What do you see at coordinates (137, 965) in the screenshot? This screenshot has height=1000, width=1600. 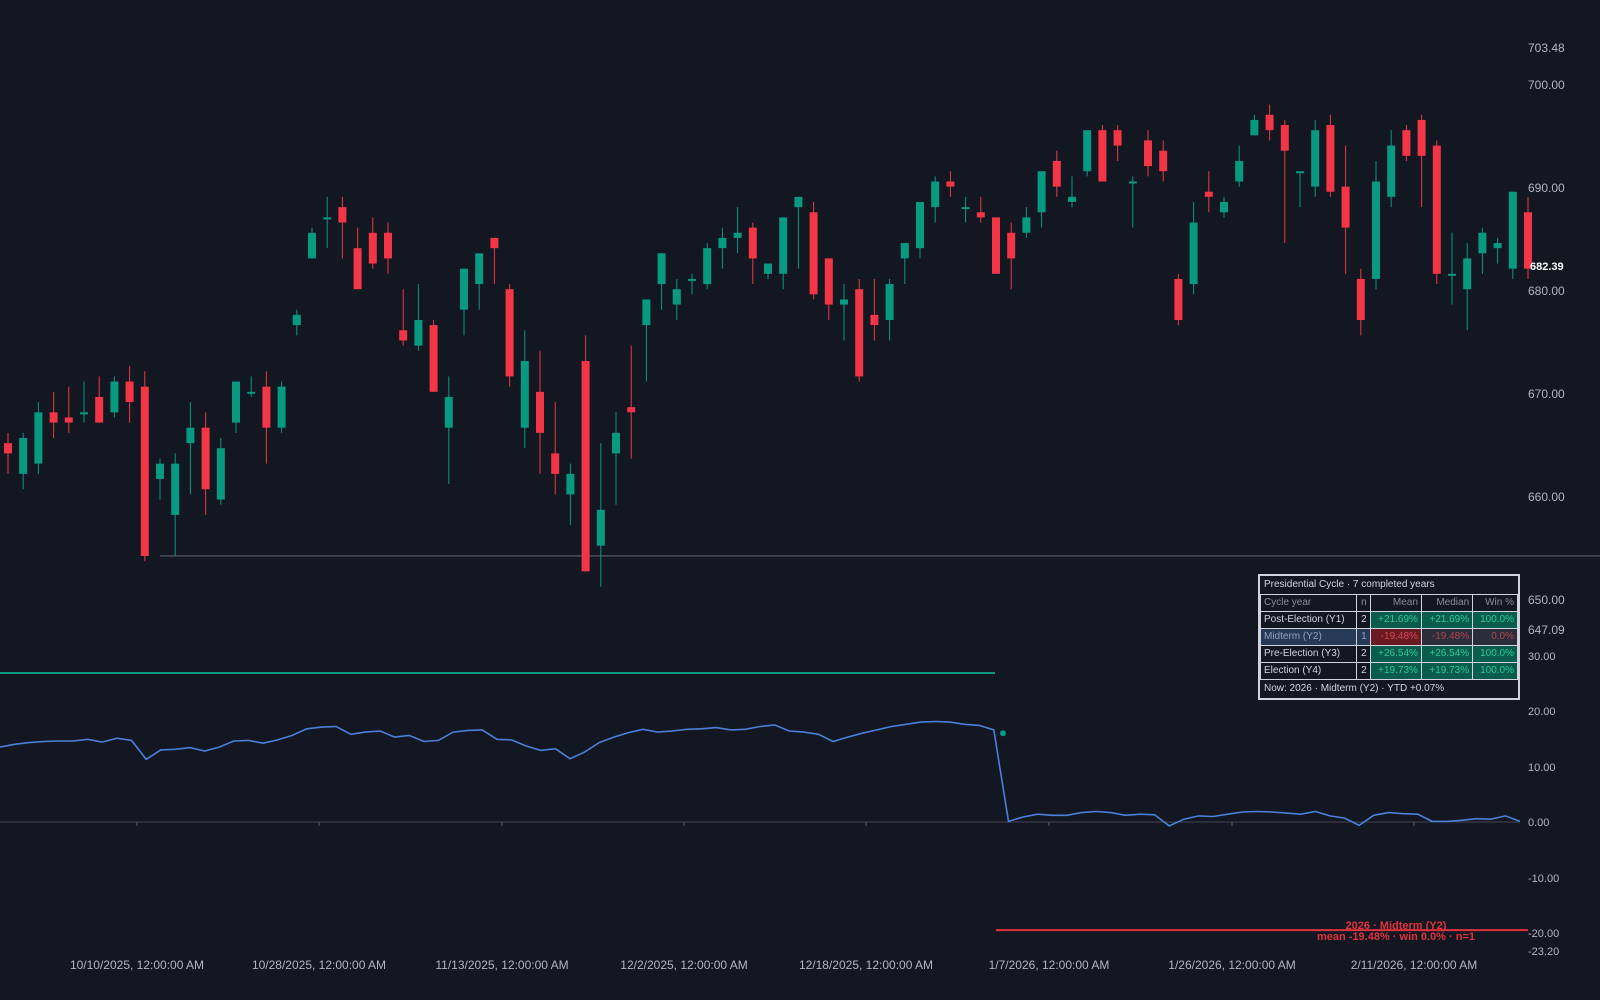 I see `time-axis-label: 10/10/2025, 12:00:00 AM` at bounding box center [137, 965].